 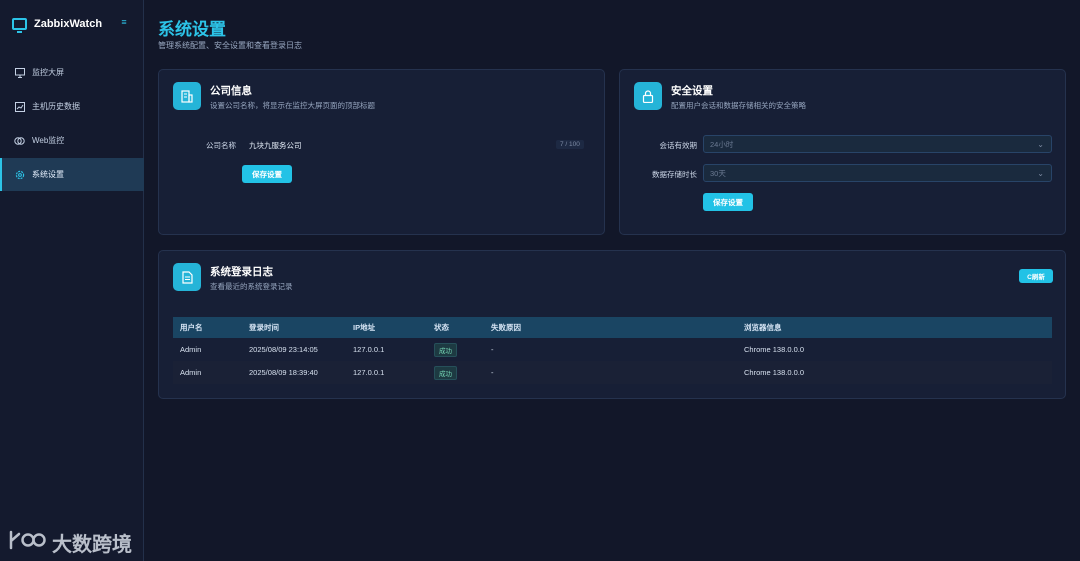 What do you see at coordinates (19, 106) in the screenshot?
I see `chart-icon` at bounding box center [19, 106].